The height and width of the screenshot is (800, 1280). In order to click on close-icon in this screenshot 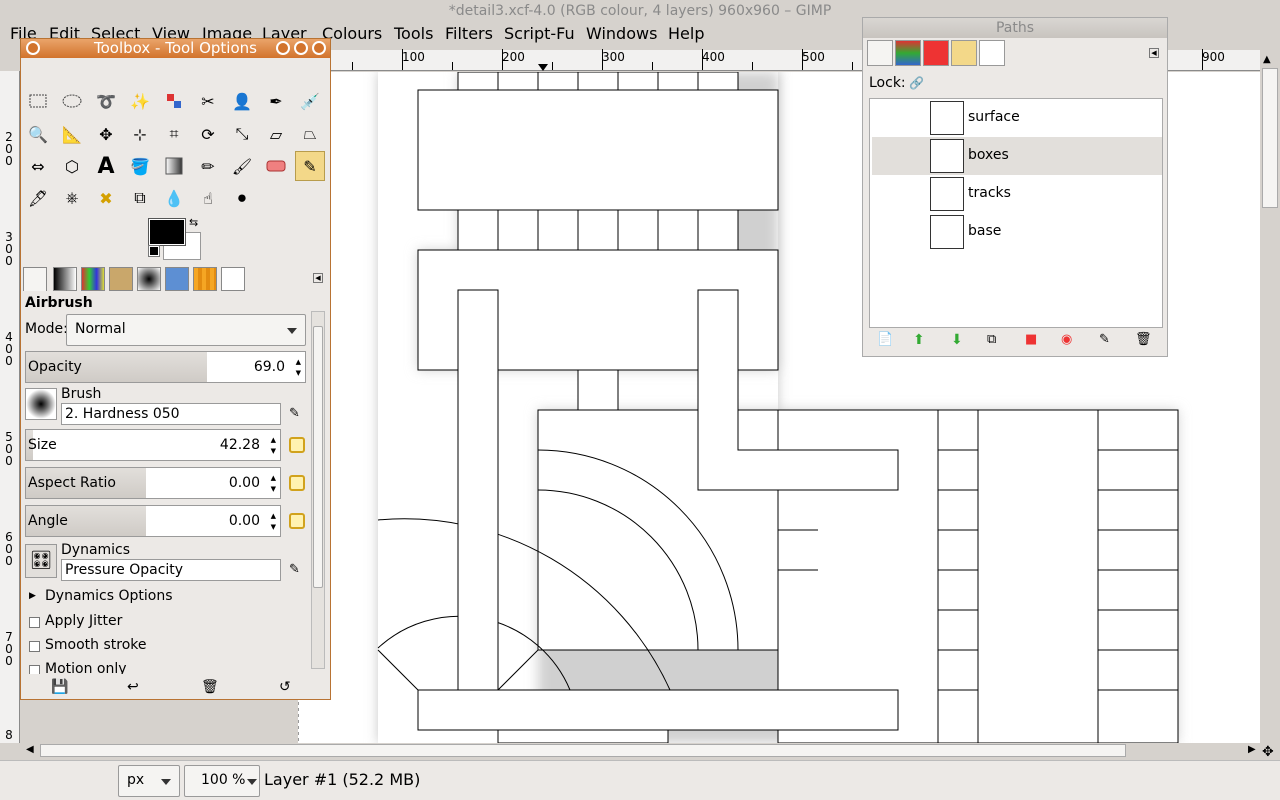, I will do `click(319, 48)`.